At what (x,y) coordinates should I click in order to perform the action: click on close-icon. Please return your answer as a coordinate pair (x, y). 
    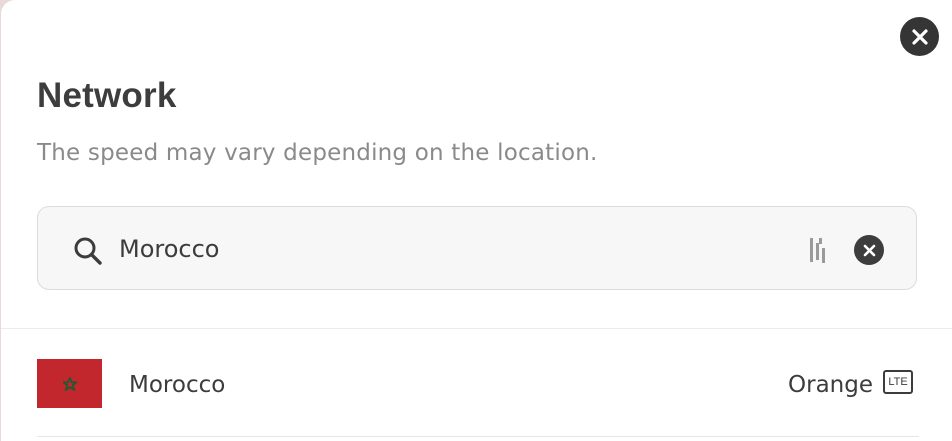
    Looking at the image, I should click on (919, 36).